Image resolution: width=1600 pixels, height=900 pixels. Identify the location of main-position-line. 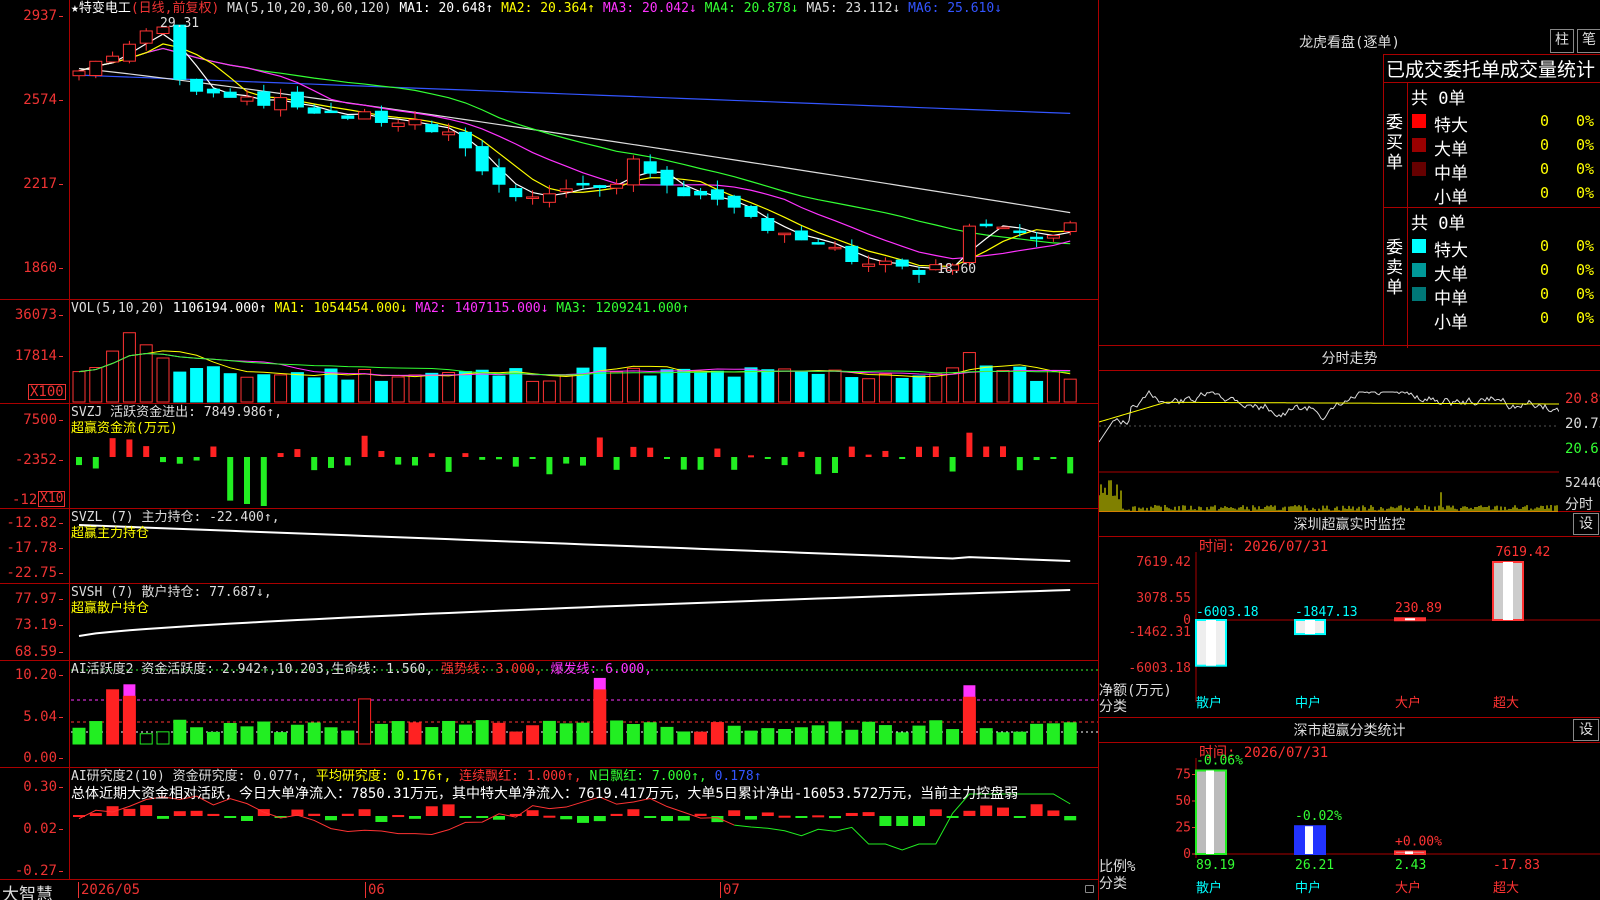
(574, 543).